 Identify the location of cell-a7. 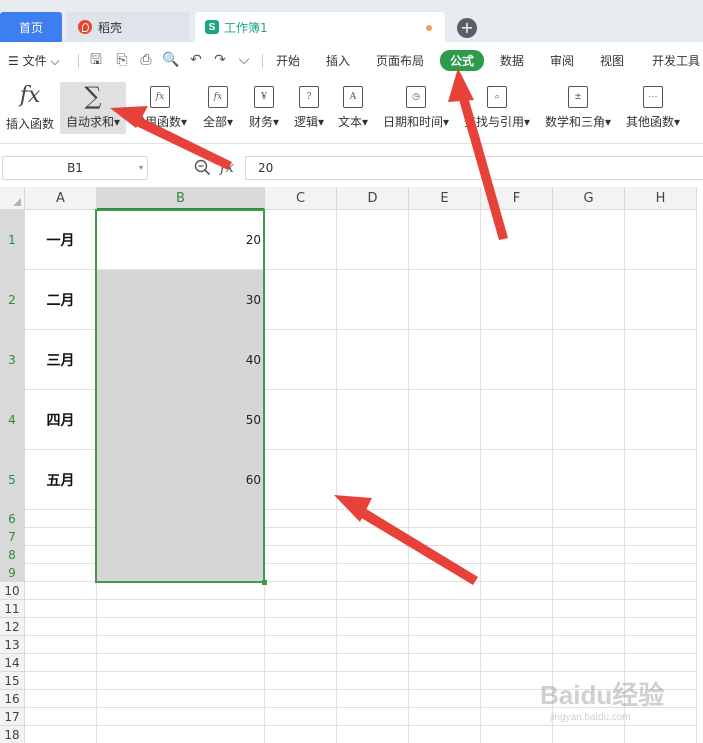
(61, 537).